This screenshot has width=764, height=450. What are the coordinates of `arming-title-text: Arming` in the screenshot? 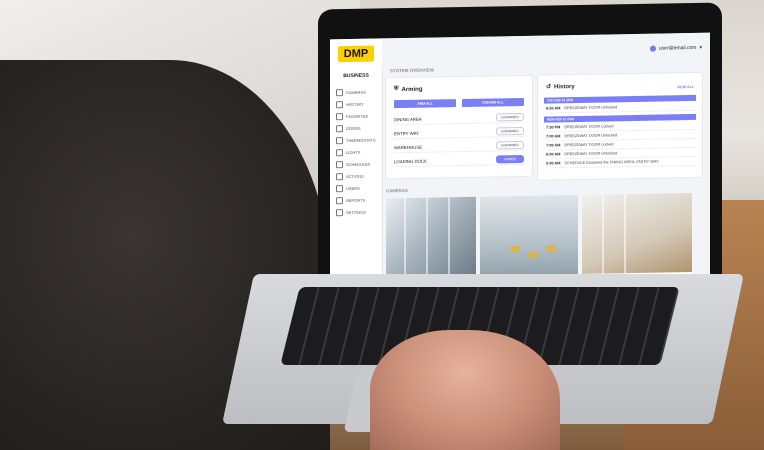 It's located at (412, 89).